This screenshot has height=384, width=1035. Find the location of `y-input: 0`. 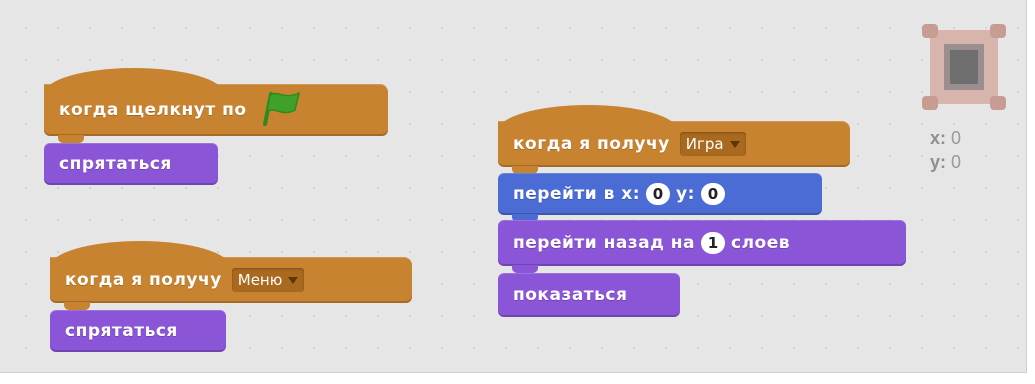

y-input: 0 is located at coordinates (712, 194).